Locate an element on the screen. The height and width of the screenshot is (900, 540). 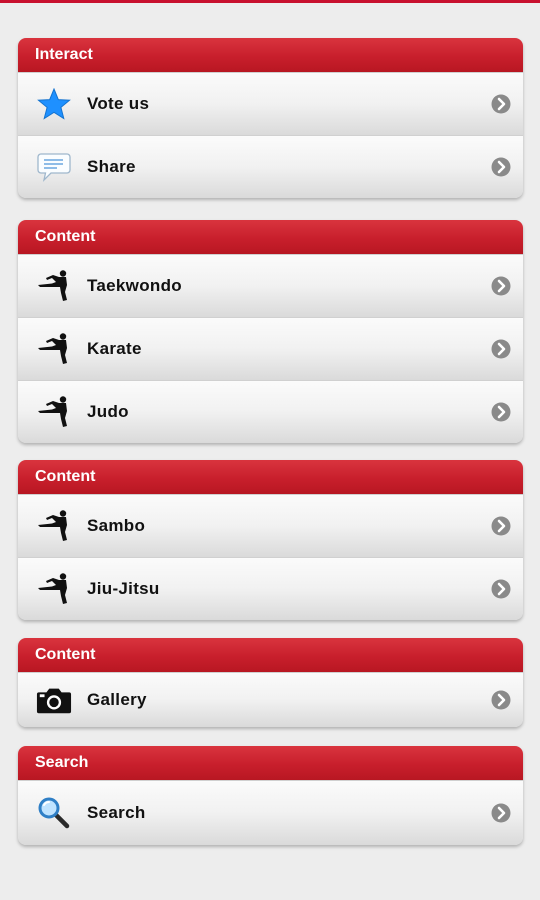
magnifier-icon is located at coordinates (54, 813).